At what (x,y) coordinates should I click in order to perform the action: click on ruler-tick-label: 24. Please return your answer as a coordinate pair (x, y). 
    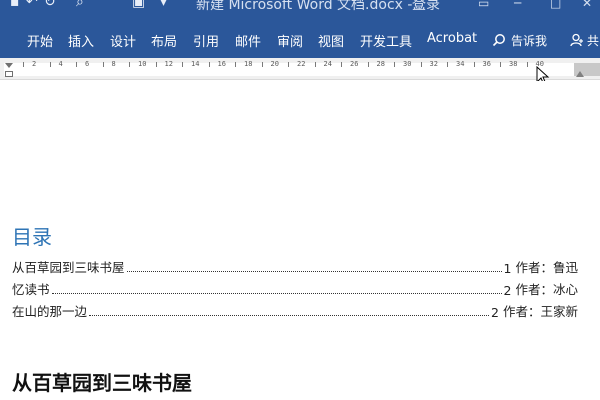
    Looking at the image, I should click on (327, 64).